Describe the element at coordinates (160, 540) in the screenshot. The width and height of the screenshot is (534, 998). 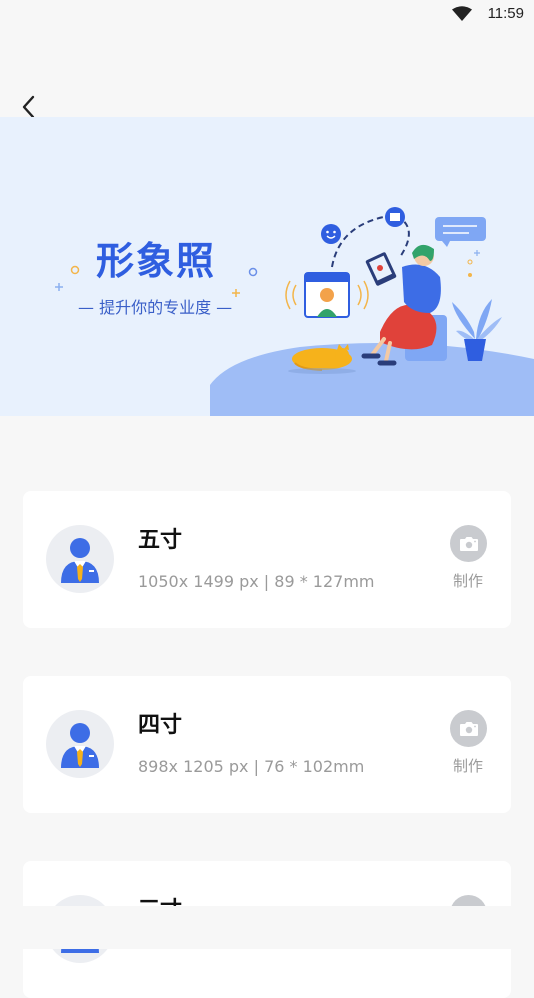
I see `card-title: 五寸` at that location.